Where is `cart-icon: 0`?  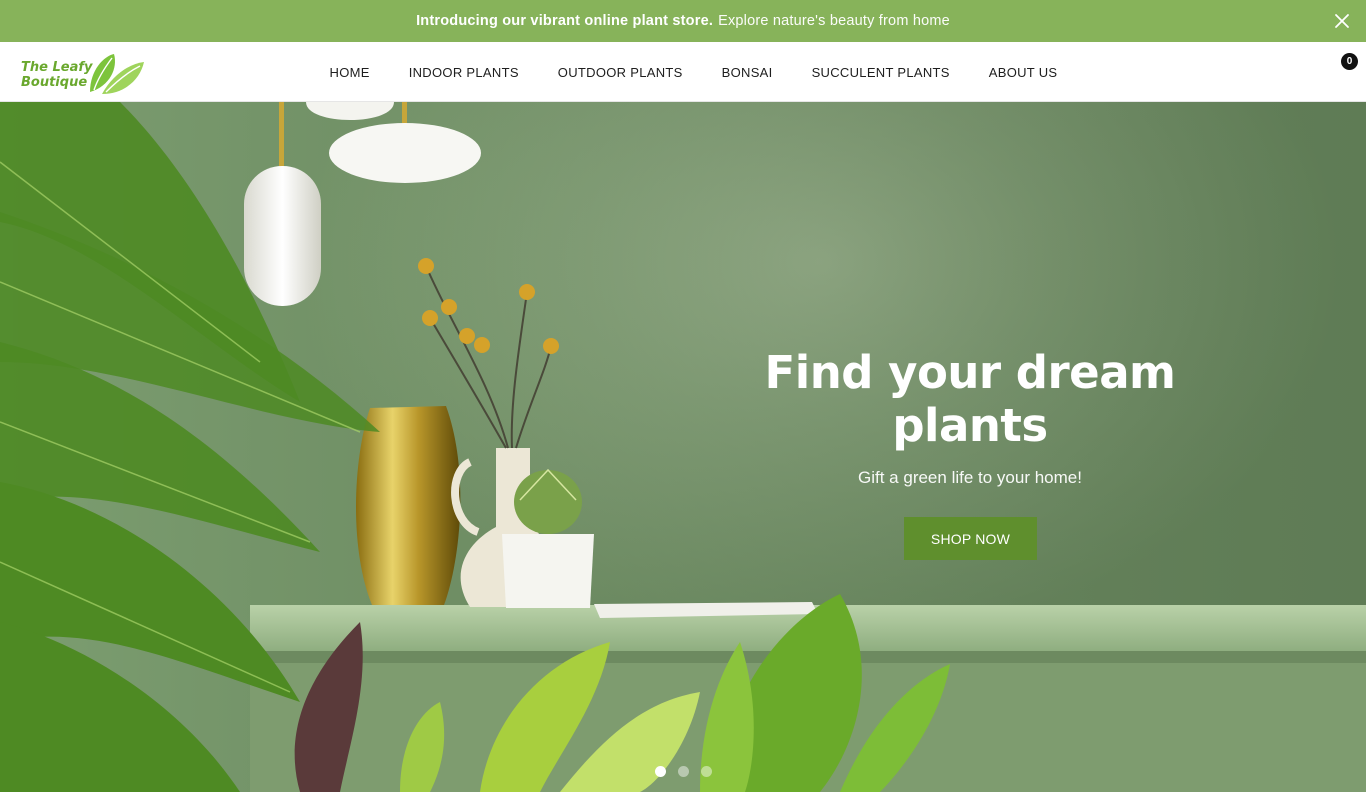 cart-icon: 0 is located at coordinates (1350, 63).